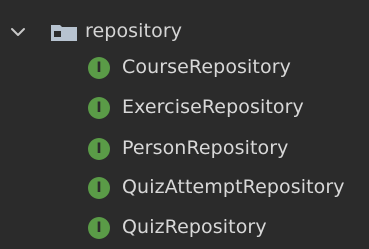  Describe the element at coordinates (194, 227) in the screenshot. I see `tree-item-label: QuizRepository` at that location.